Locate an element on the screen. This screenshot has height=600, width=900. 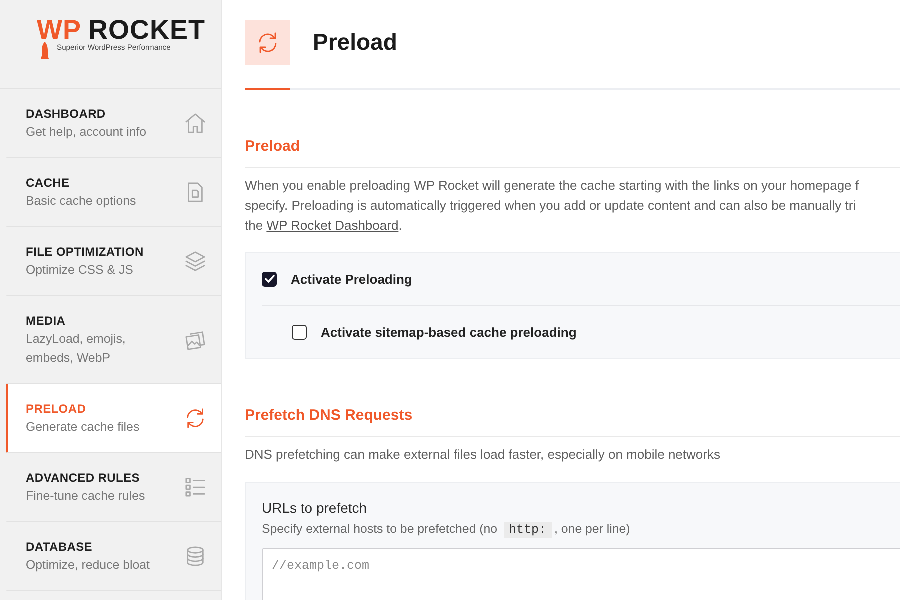
dashboard-link: WP Rocket Dashboard is located at coordinates (332, 225).